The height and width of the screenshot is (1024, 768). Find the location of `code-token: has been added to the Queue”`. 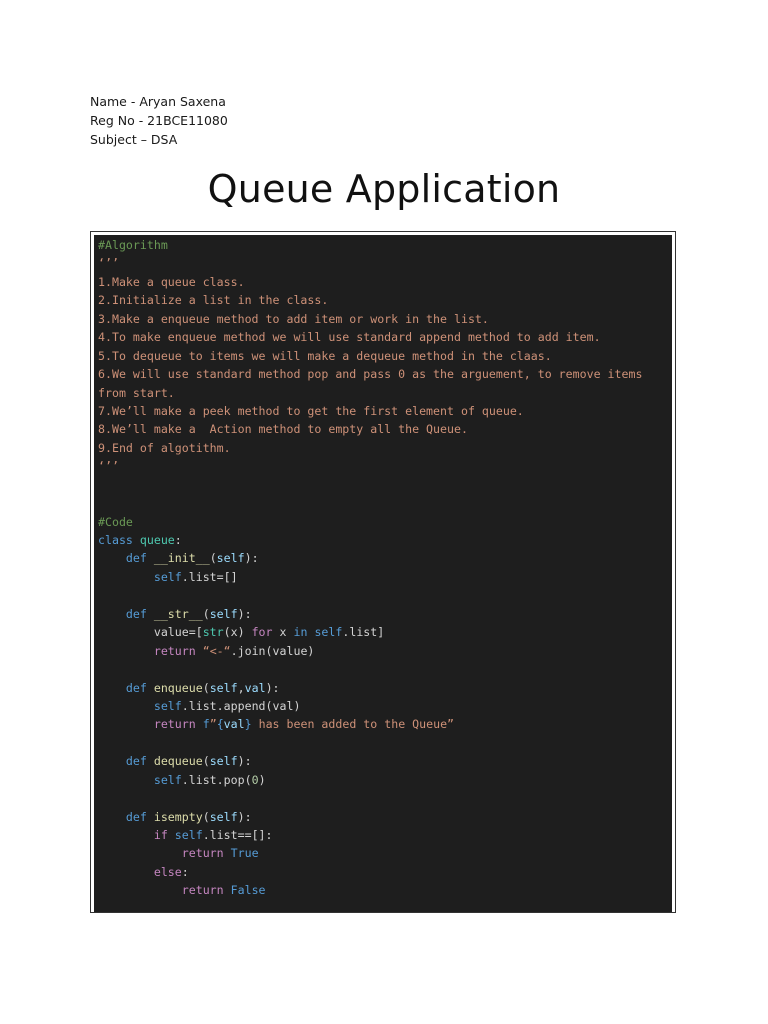

code-token: has been added to the Queue” is located at coordinates (353, 724).